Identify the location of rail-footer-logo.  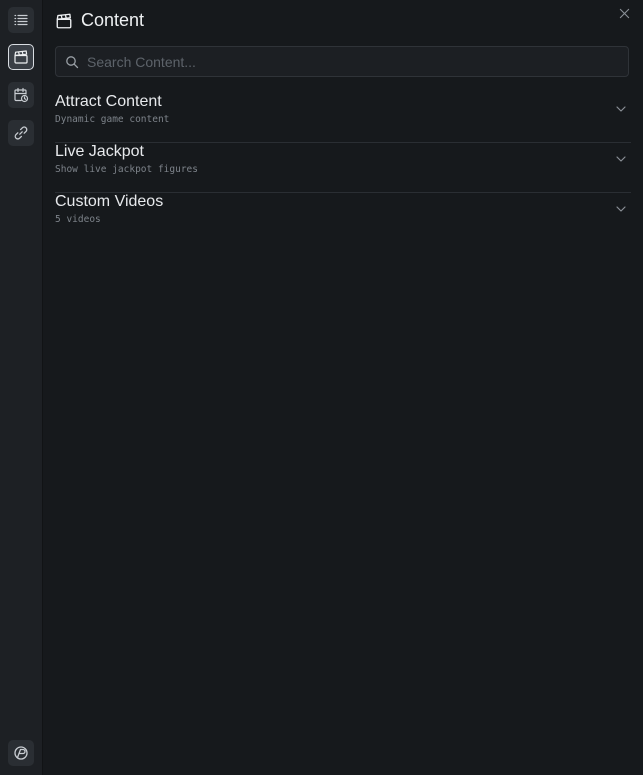
(21, 753).